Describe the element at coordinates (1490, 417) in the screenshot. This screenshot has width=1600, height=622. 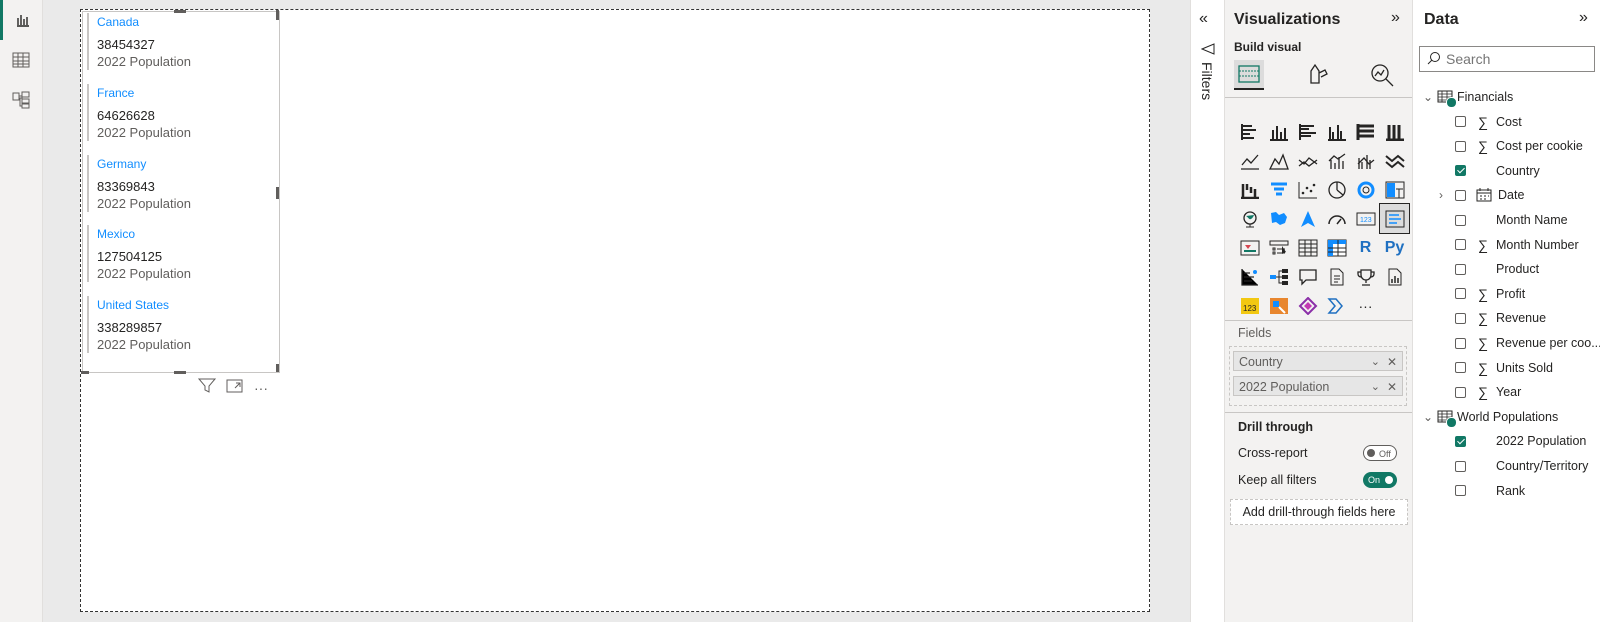
I see `table-node-world-populations: ⌄ World Populations` at that location.